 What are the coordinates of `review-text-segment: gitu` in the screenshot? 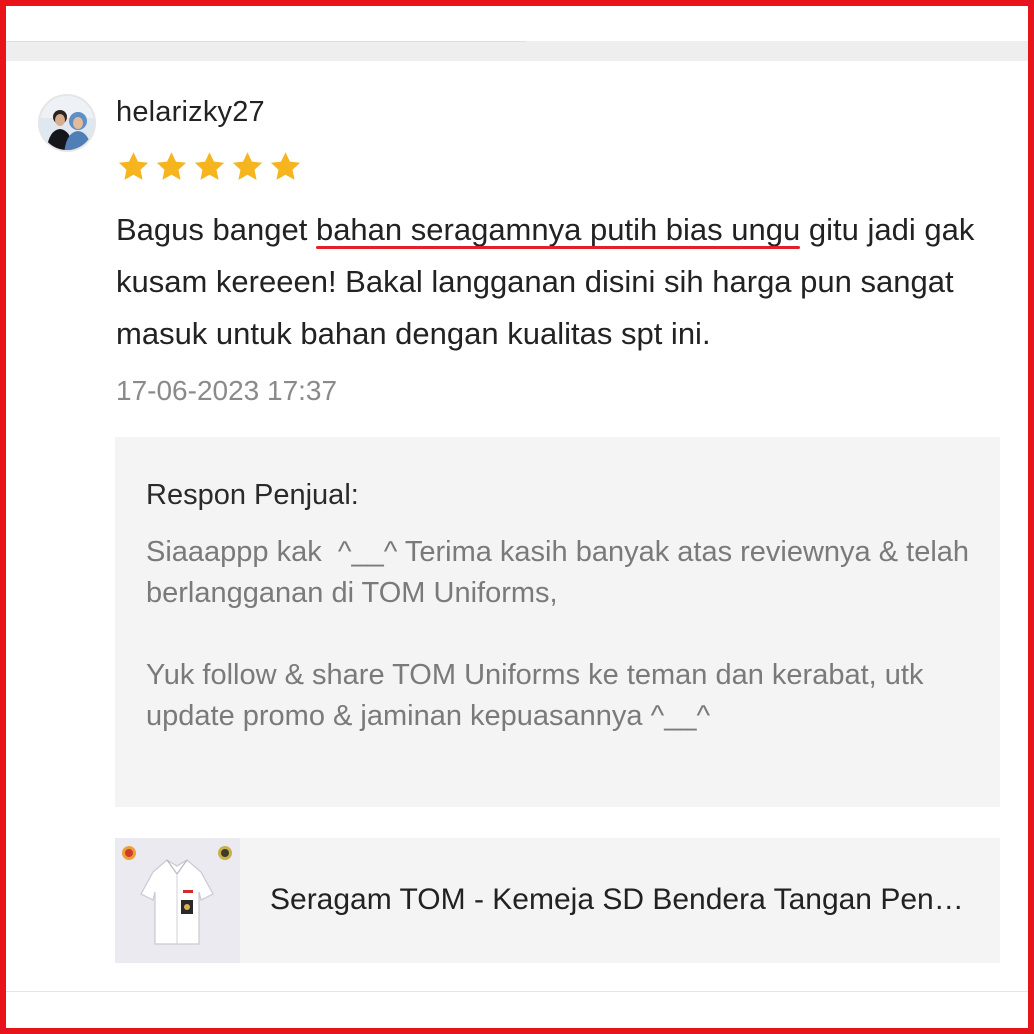 It's located at (834, 229).